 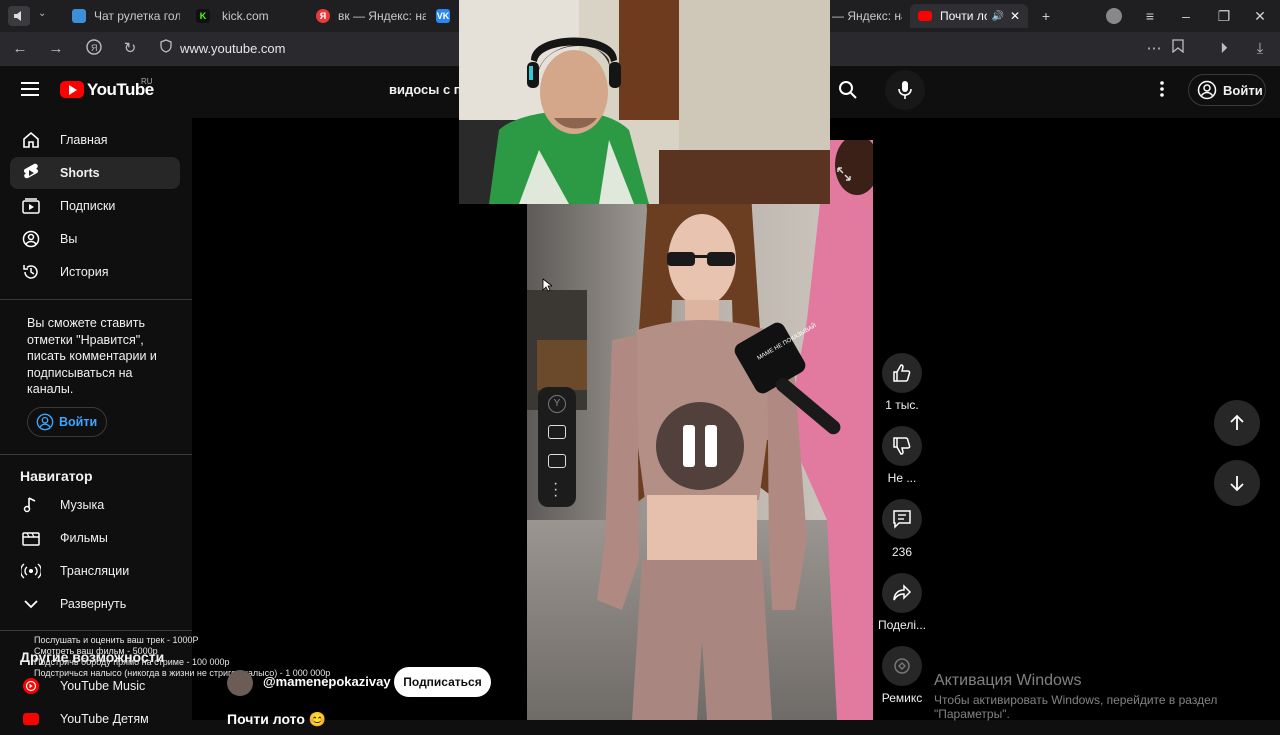 I want to click on comment-icon, so click(x=902, y=519).